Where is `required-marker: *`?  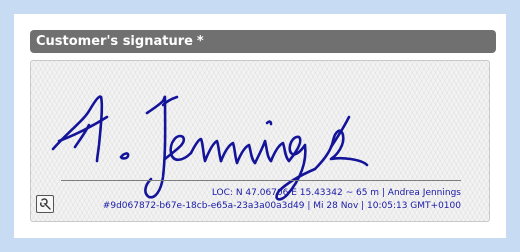
required-marker: * is located at coordinates (200, 41).